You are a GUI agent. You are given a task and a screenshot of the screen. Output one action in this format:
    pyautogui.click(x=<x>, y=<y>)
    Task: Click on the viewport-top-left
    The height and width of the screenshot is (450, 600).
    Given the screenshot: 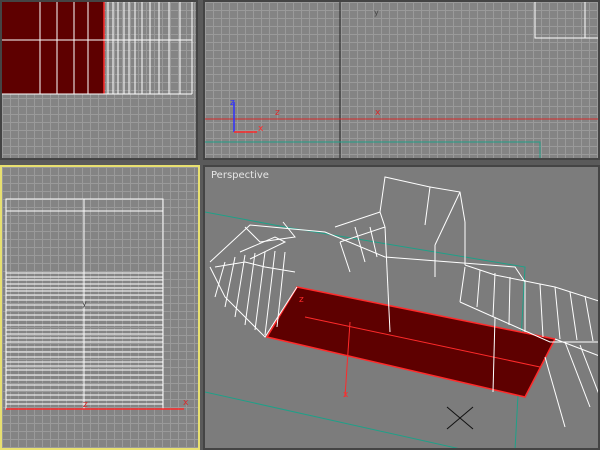 What is the action you would take?
    pyautogui.click(x=99, y=80)
    